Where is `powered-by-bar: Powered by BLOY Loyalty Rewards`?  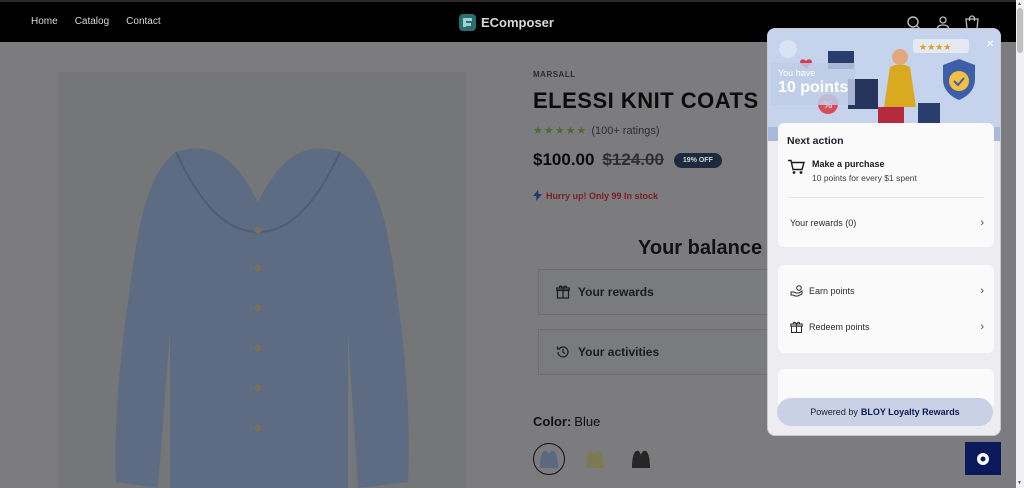
powered-by-bar: Powered by BLOY Loyalty Rewards is located at coordinates (885, 412).